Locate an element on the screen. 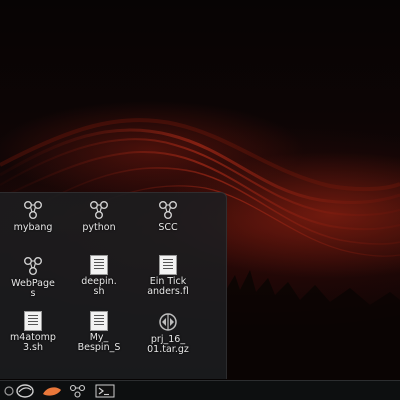 This screenshot has width=400, height=400. launcher-item: SCC is located at coordinates (168, 227).